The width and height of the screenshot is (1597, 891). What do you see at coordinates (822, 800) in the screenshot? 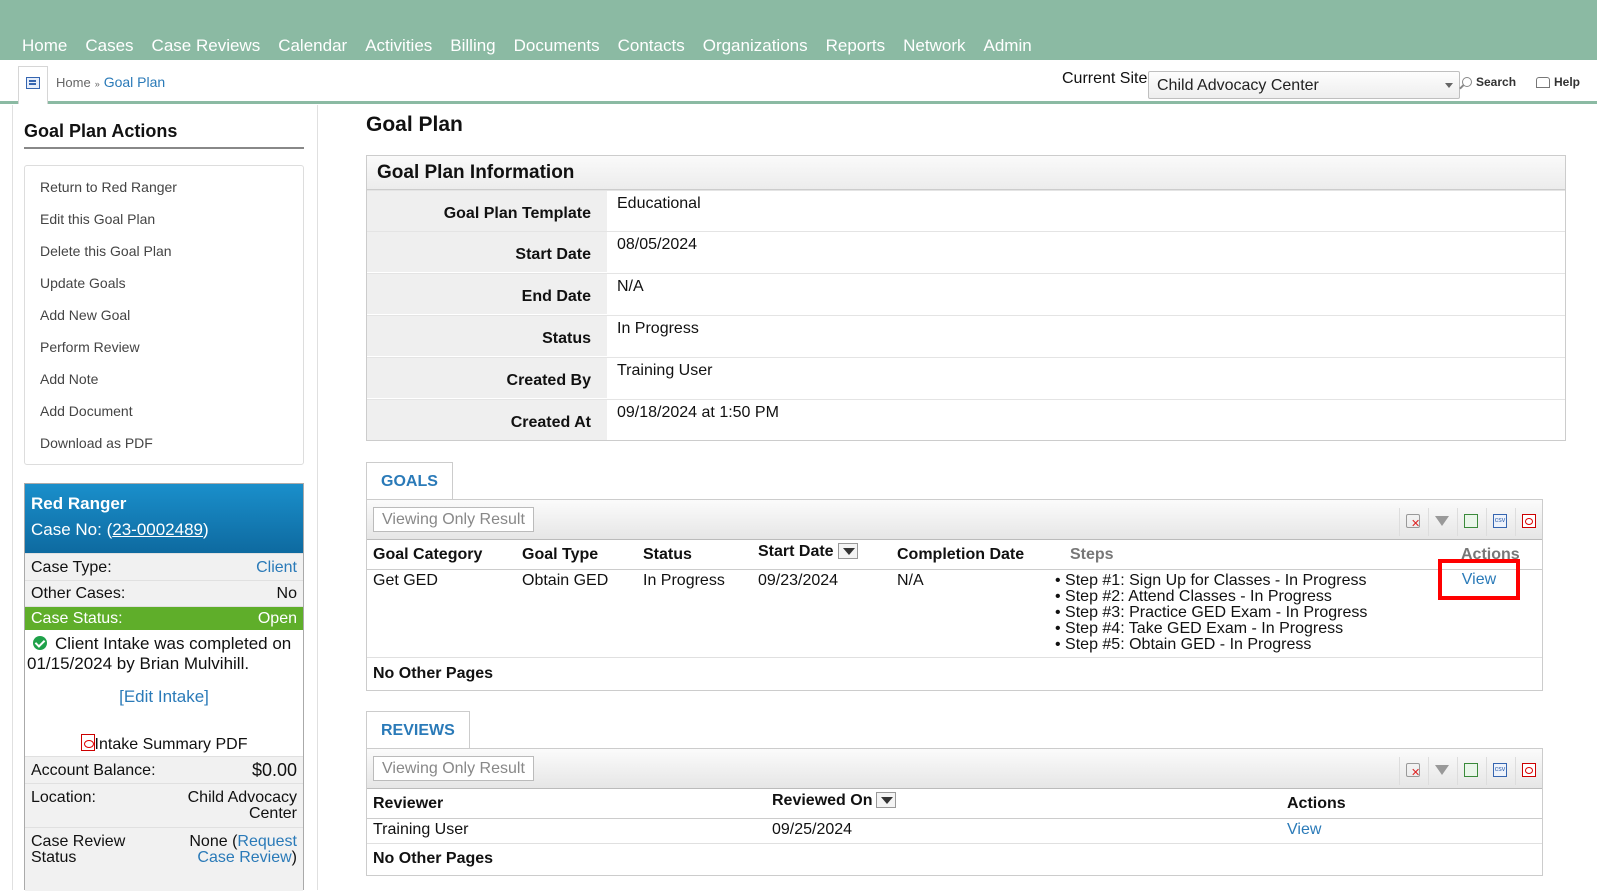
I see `col-reviewed-on-label: Reviewed On` at bounding box center [822, 800].